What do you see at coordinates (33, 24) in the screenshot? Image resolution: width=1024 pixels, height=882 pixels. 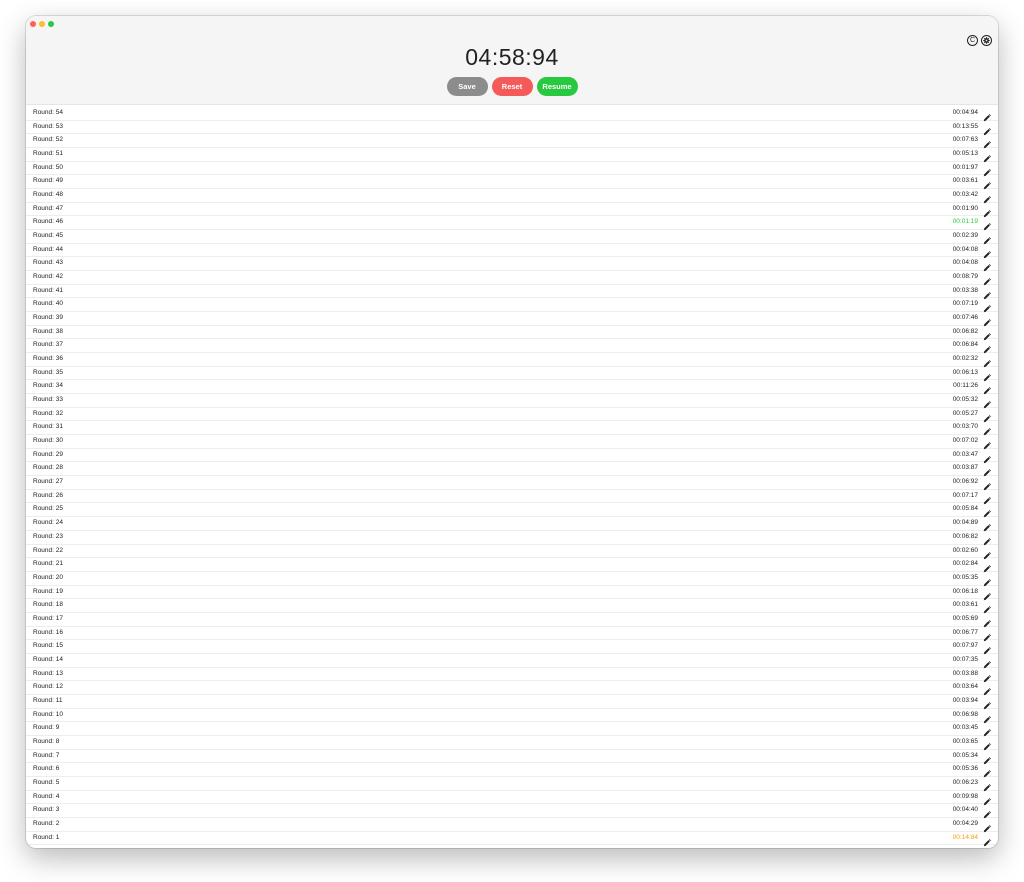 I see `close-window-button` at bounding box center [33, 24].